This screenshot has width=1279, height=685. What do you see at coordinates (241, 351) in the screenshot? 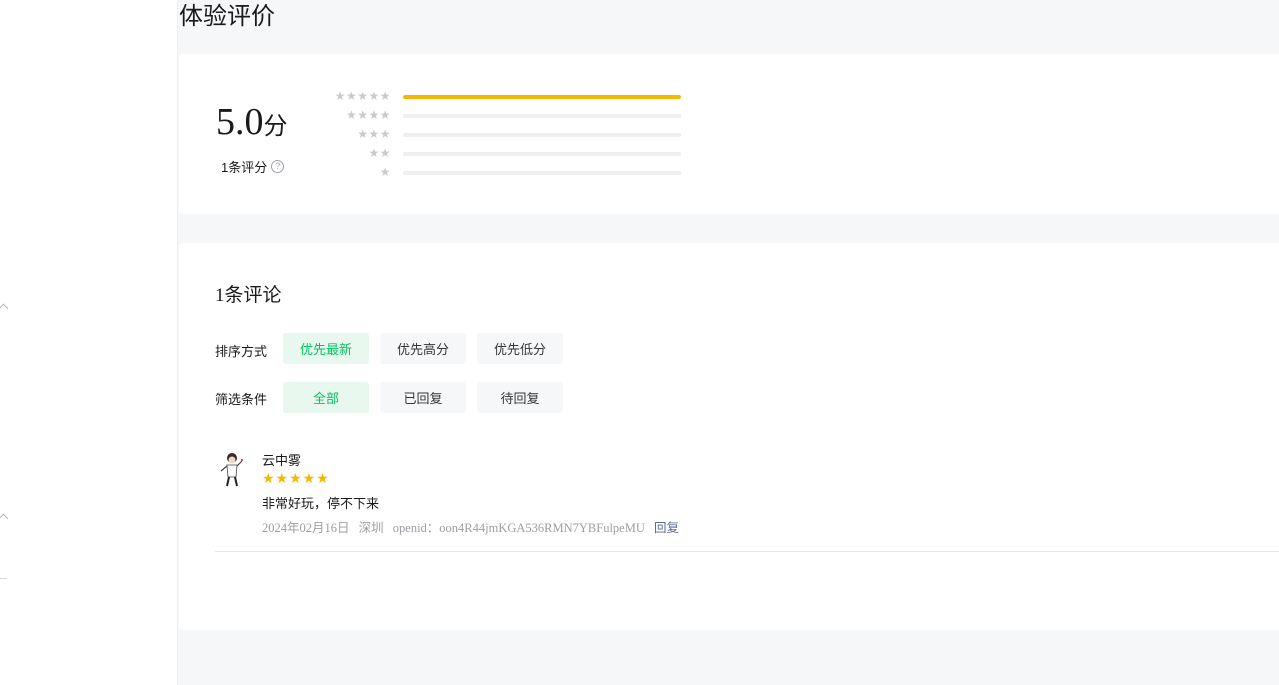
I see `sort-label: 排序方式` at bounding box center [241, 351].